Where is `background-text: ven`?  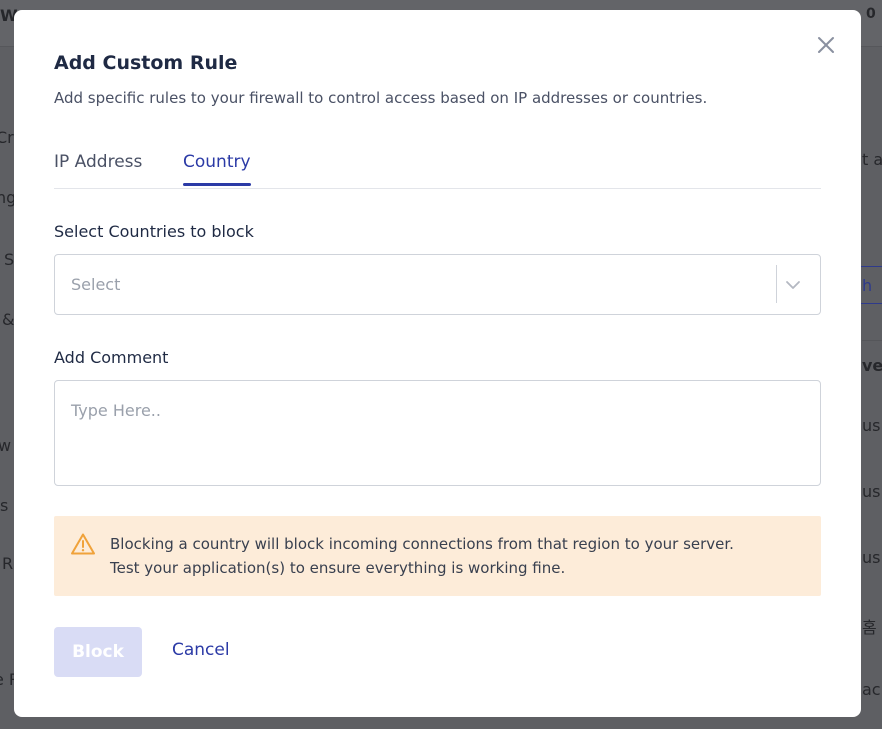 background-text: ven is located at coordinates (872, 365).